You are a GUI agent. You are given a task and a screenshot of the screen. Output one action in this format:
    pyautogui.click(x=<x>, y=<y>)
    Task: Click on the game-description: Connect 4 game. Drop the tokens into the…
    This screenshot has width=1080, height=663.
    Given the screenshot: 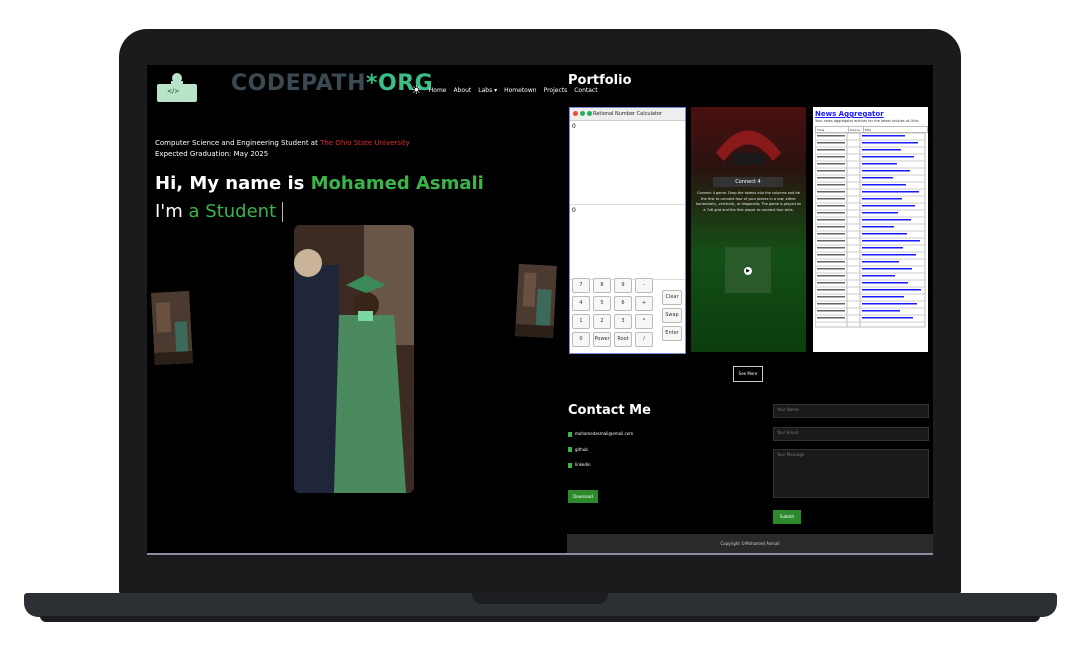 What is the action you would take?
    pyautogui.click(x=748, y=201)
    